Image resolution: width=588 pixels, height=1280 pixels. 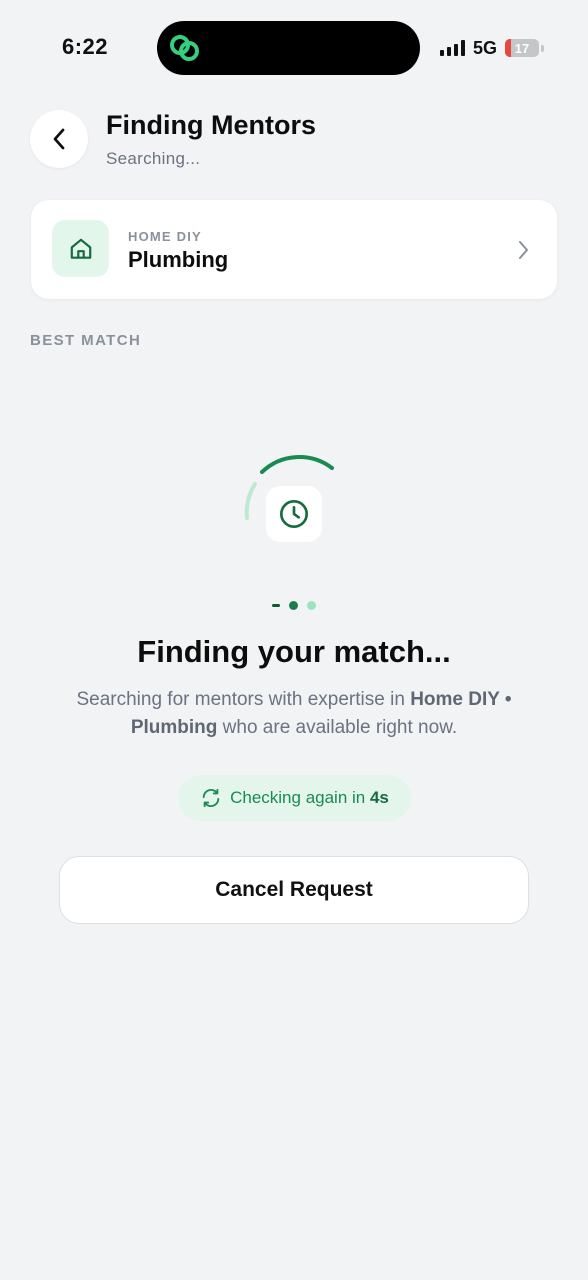 I want to click on checking-text: Checking again in 4s, so click(x=309, y=798).